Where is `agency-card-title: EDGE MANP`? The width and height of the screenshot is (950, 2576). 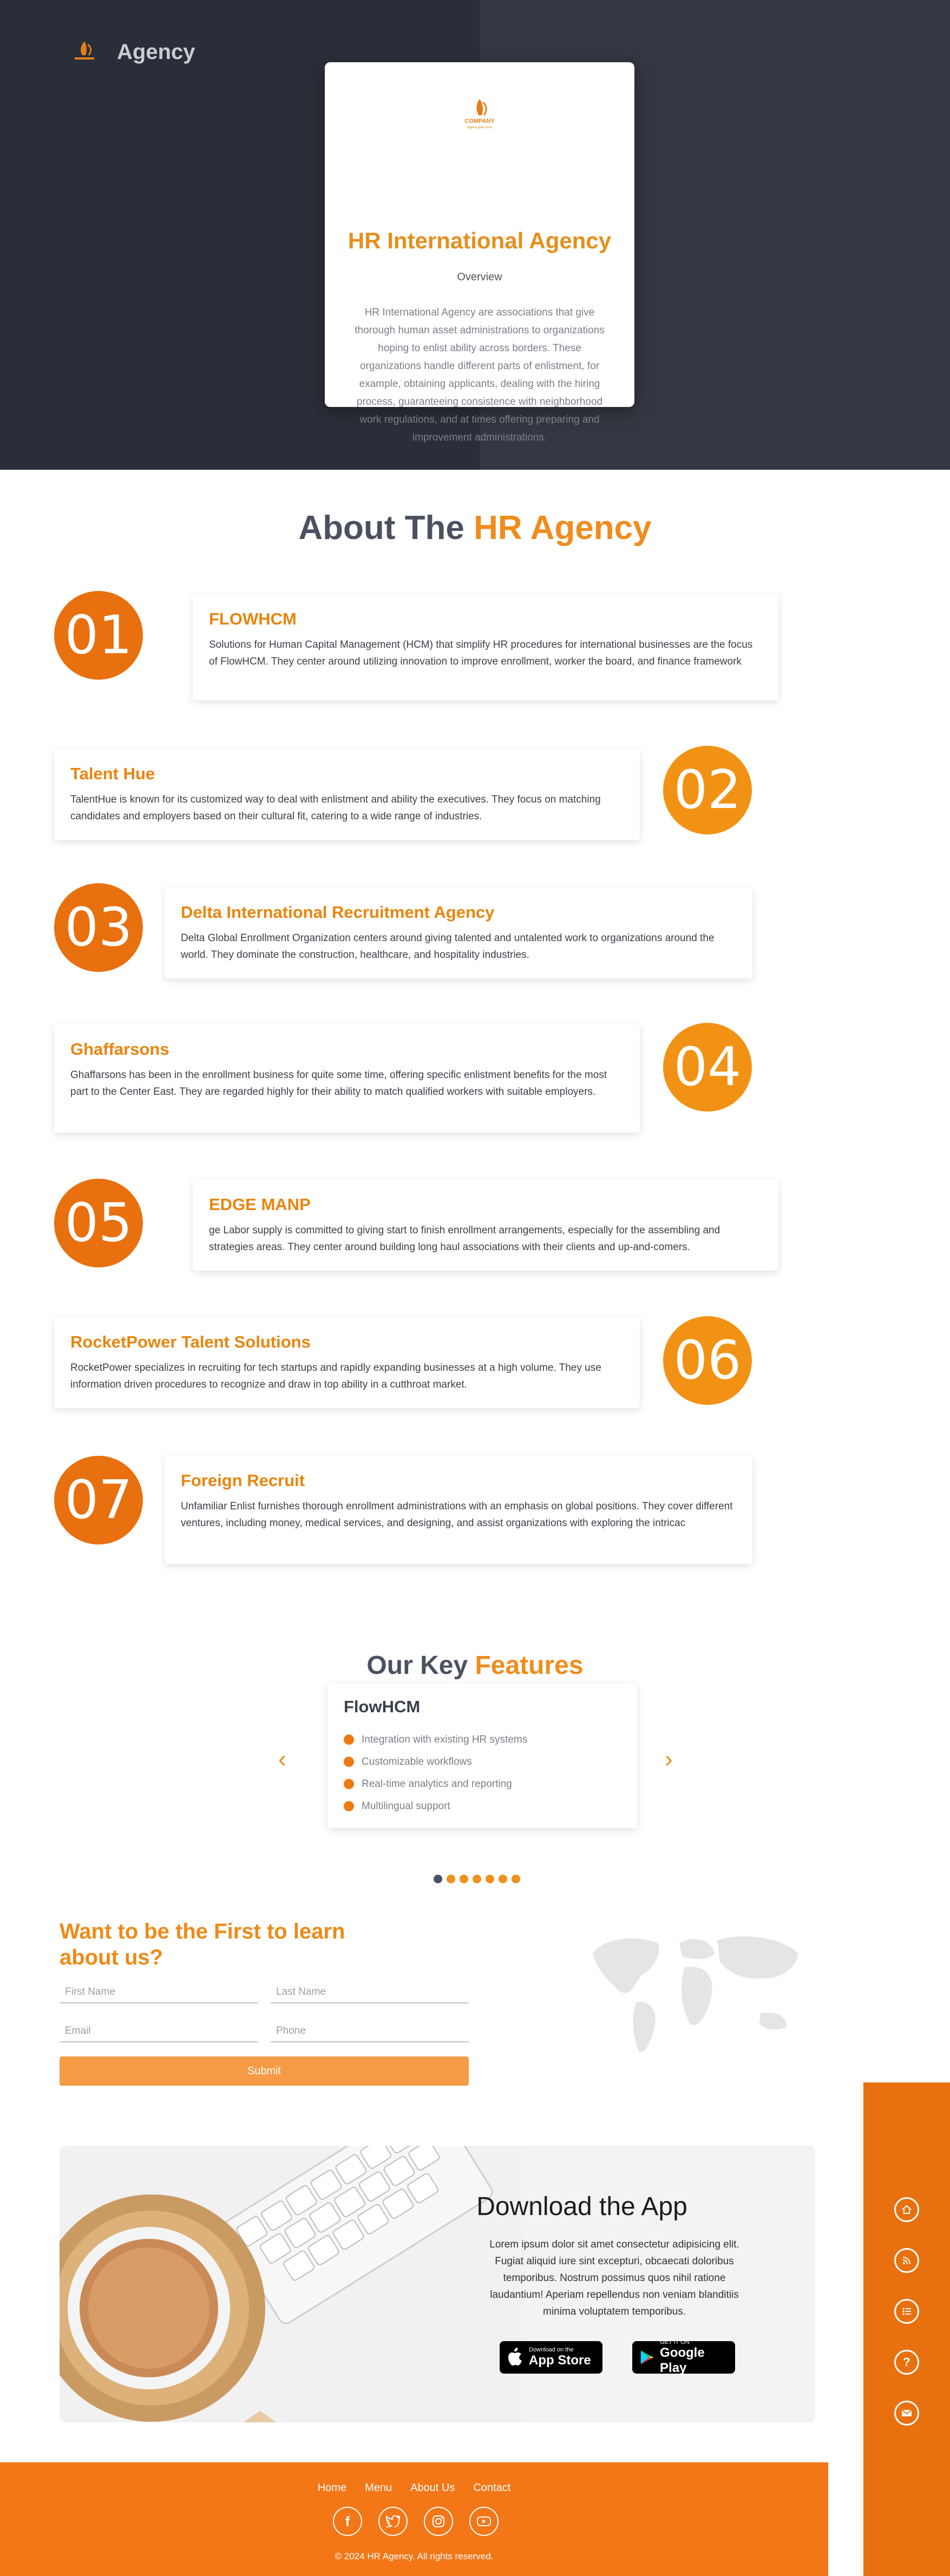 agency-card-title: EDGE MANP is located at coordinates (260, 1204).